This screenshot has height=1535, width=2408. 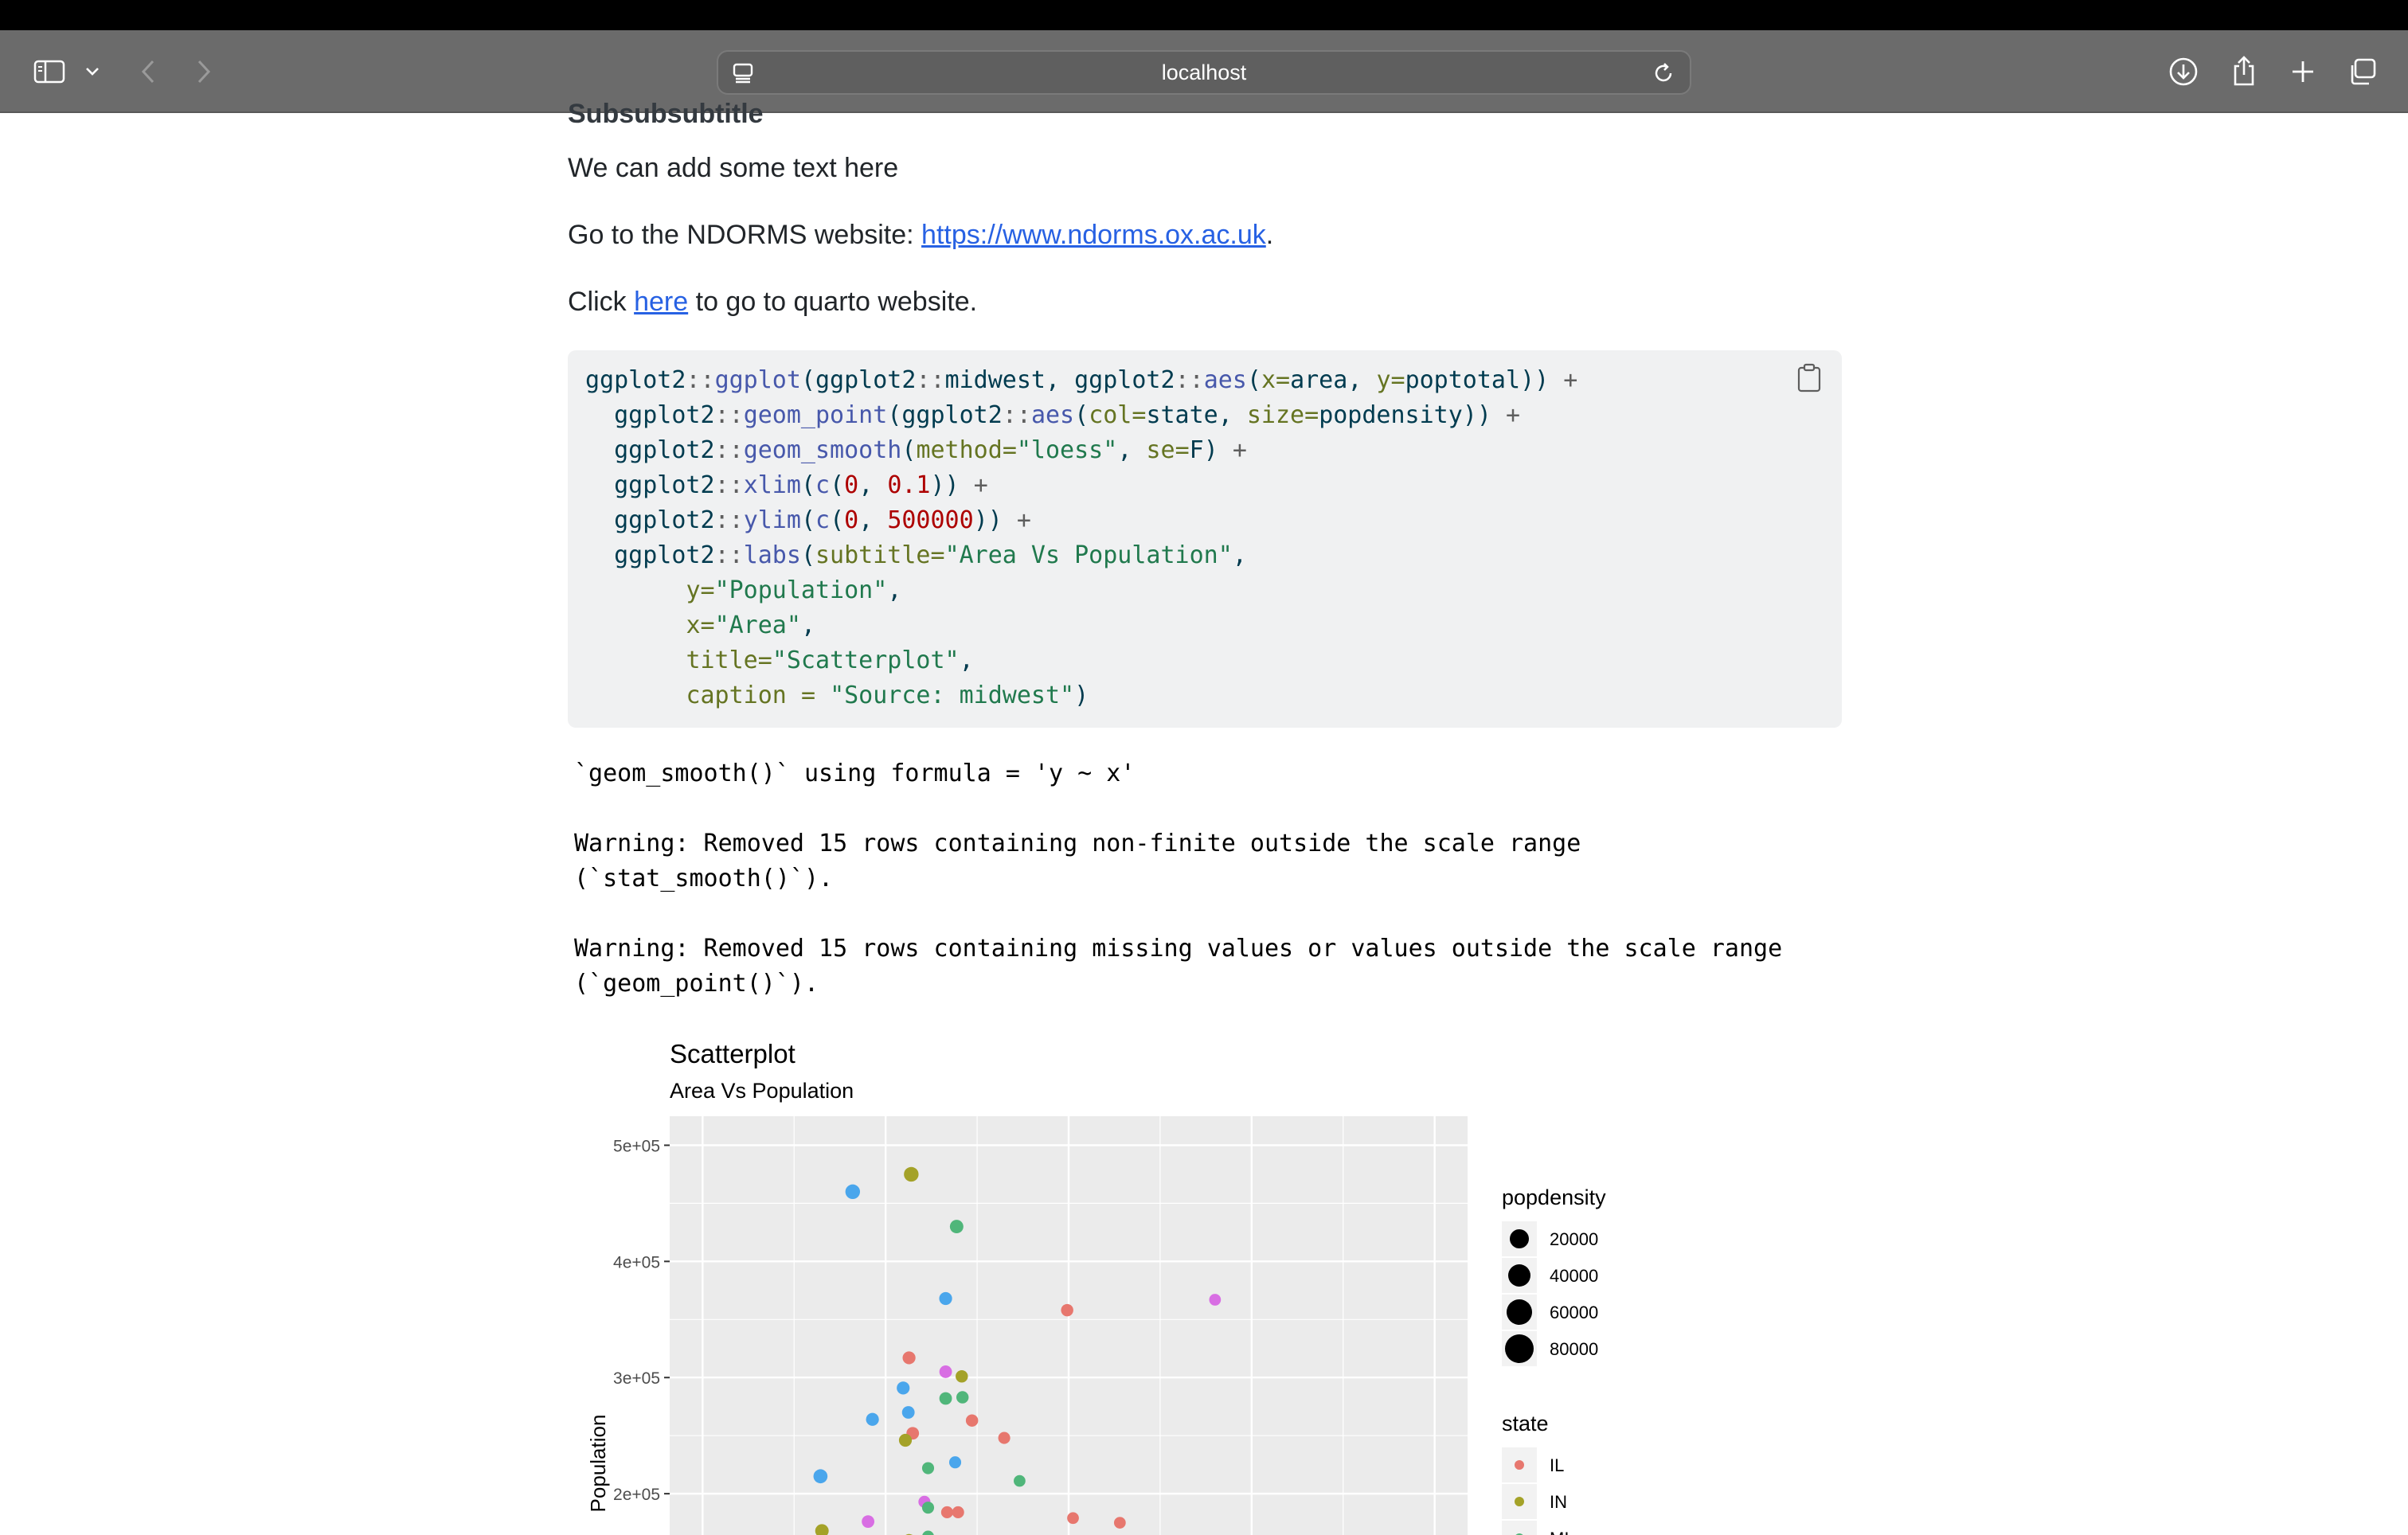 What do you see at coordinates (745, 235) in the screenshot?
I see `ndorms-prefix: Go to the NDORMS website:` at bounding box center [745, 235].